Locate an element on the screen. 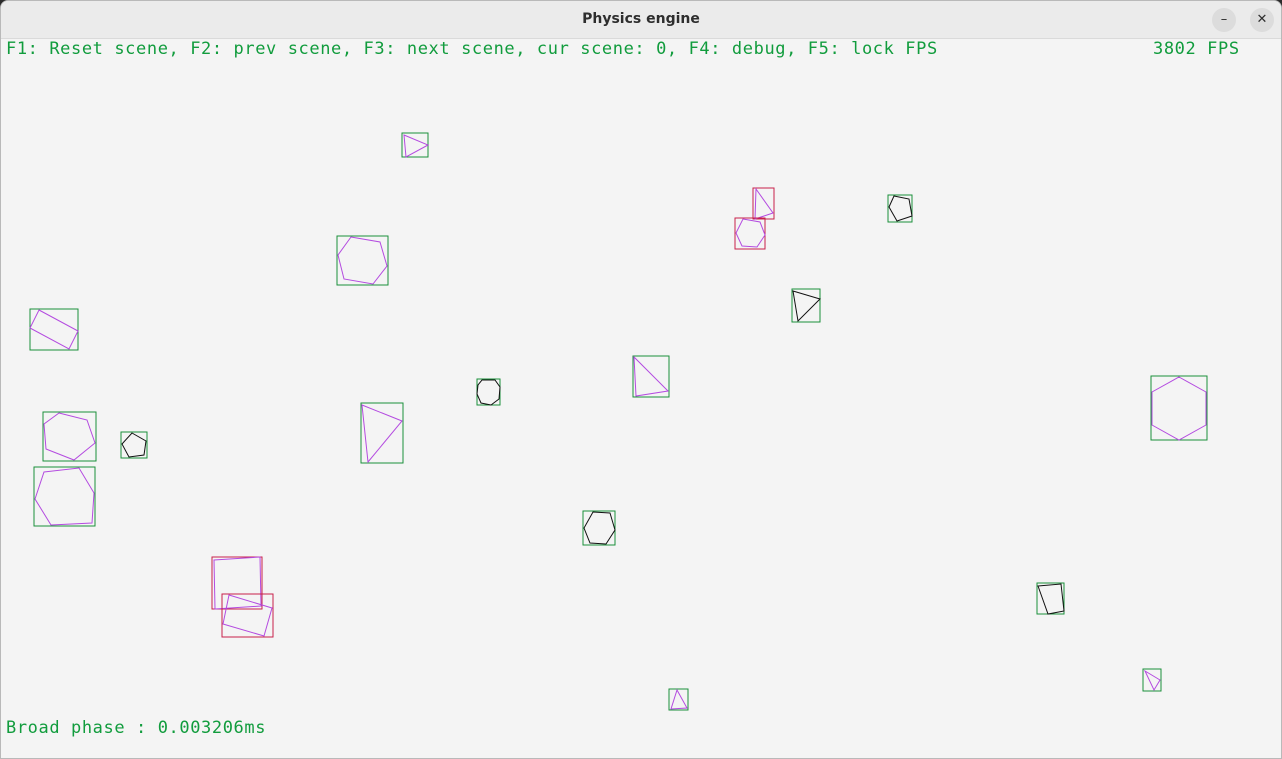  title-bar: Physics engine – ✕ is located at coordinates (641, 20).